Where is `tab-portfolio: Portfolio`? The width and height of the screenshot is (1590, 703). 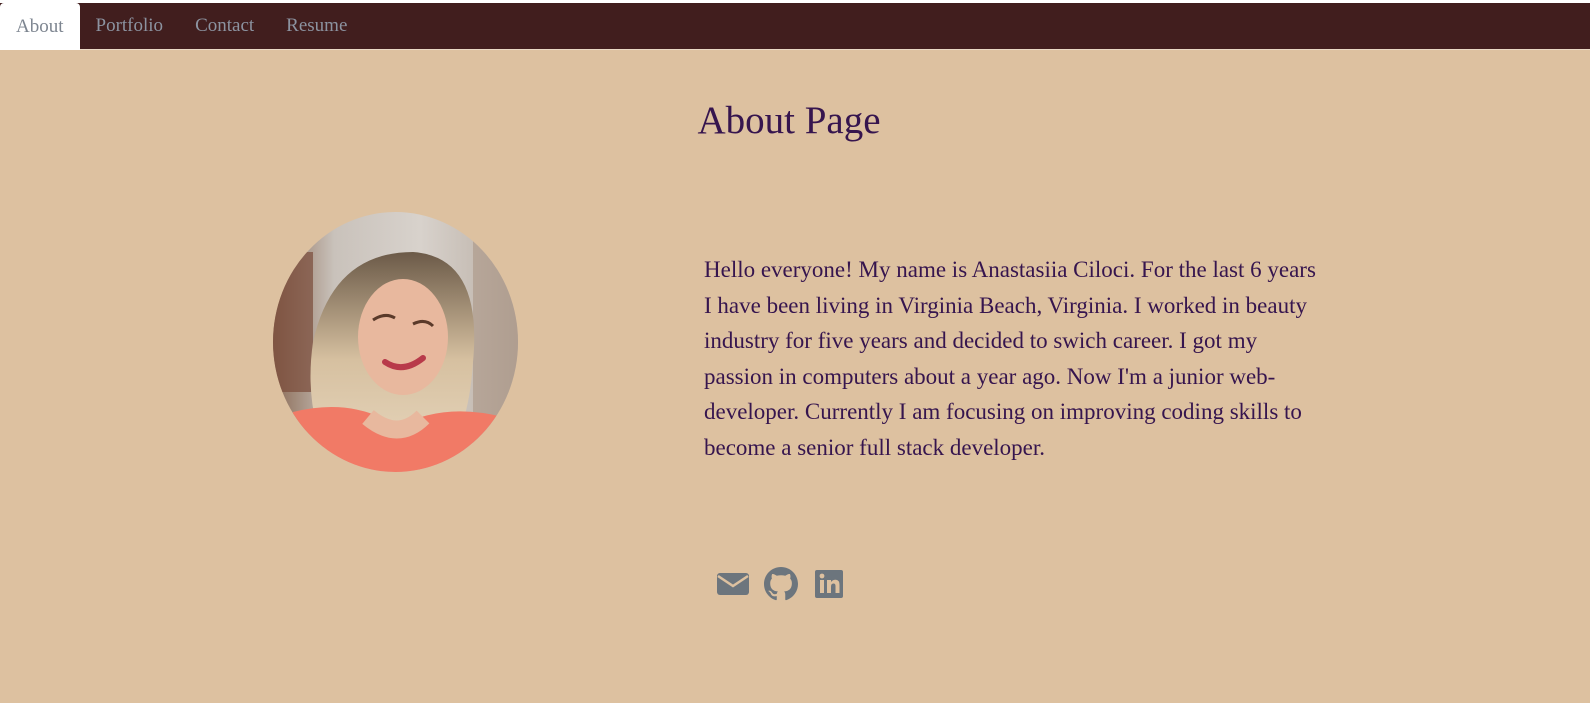
tab-portfolio: Portfolio is located at coordinates (130, 26).